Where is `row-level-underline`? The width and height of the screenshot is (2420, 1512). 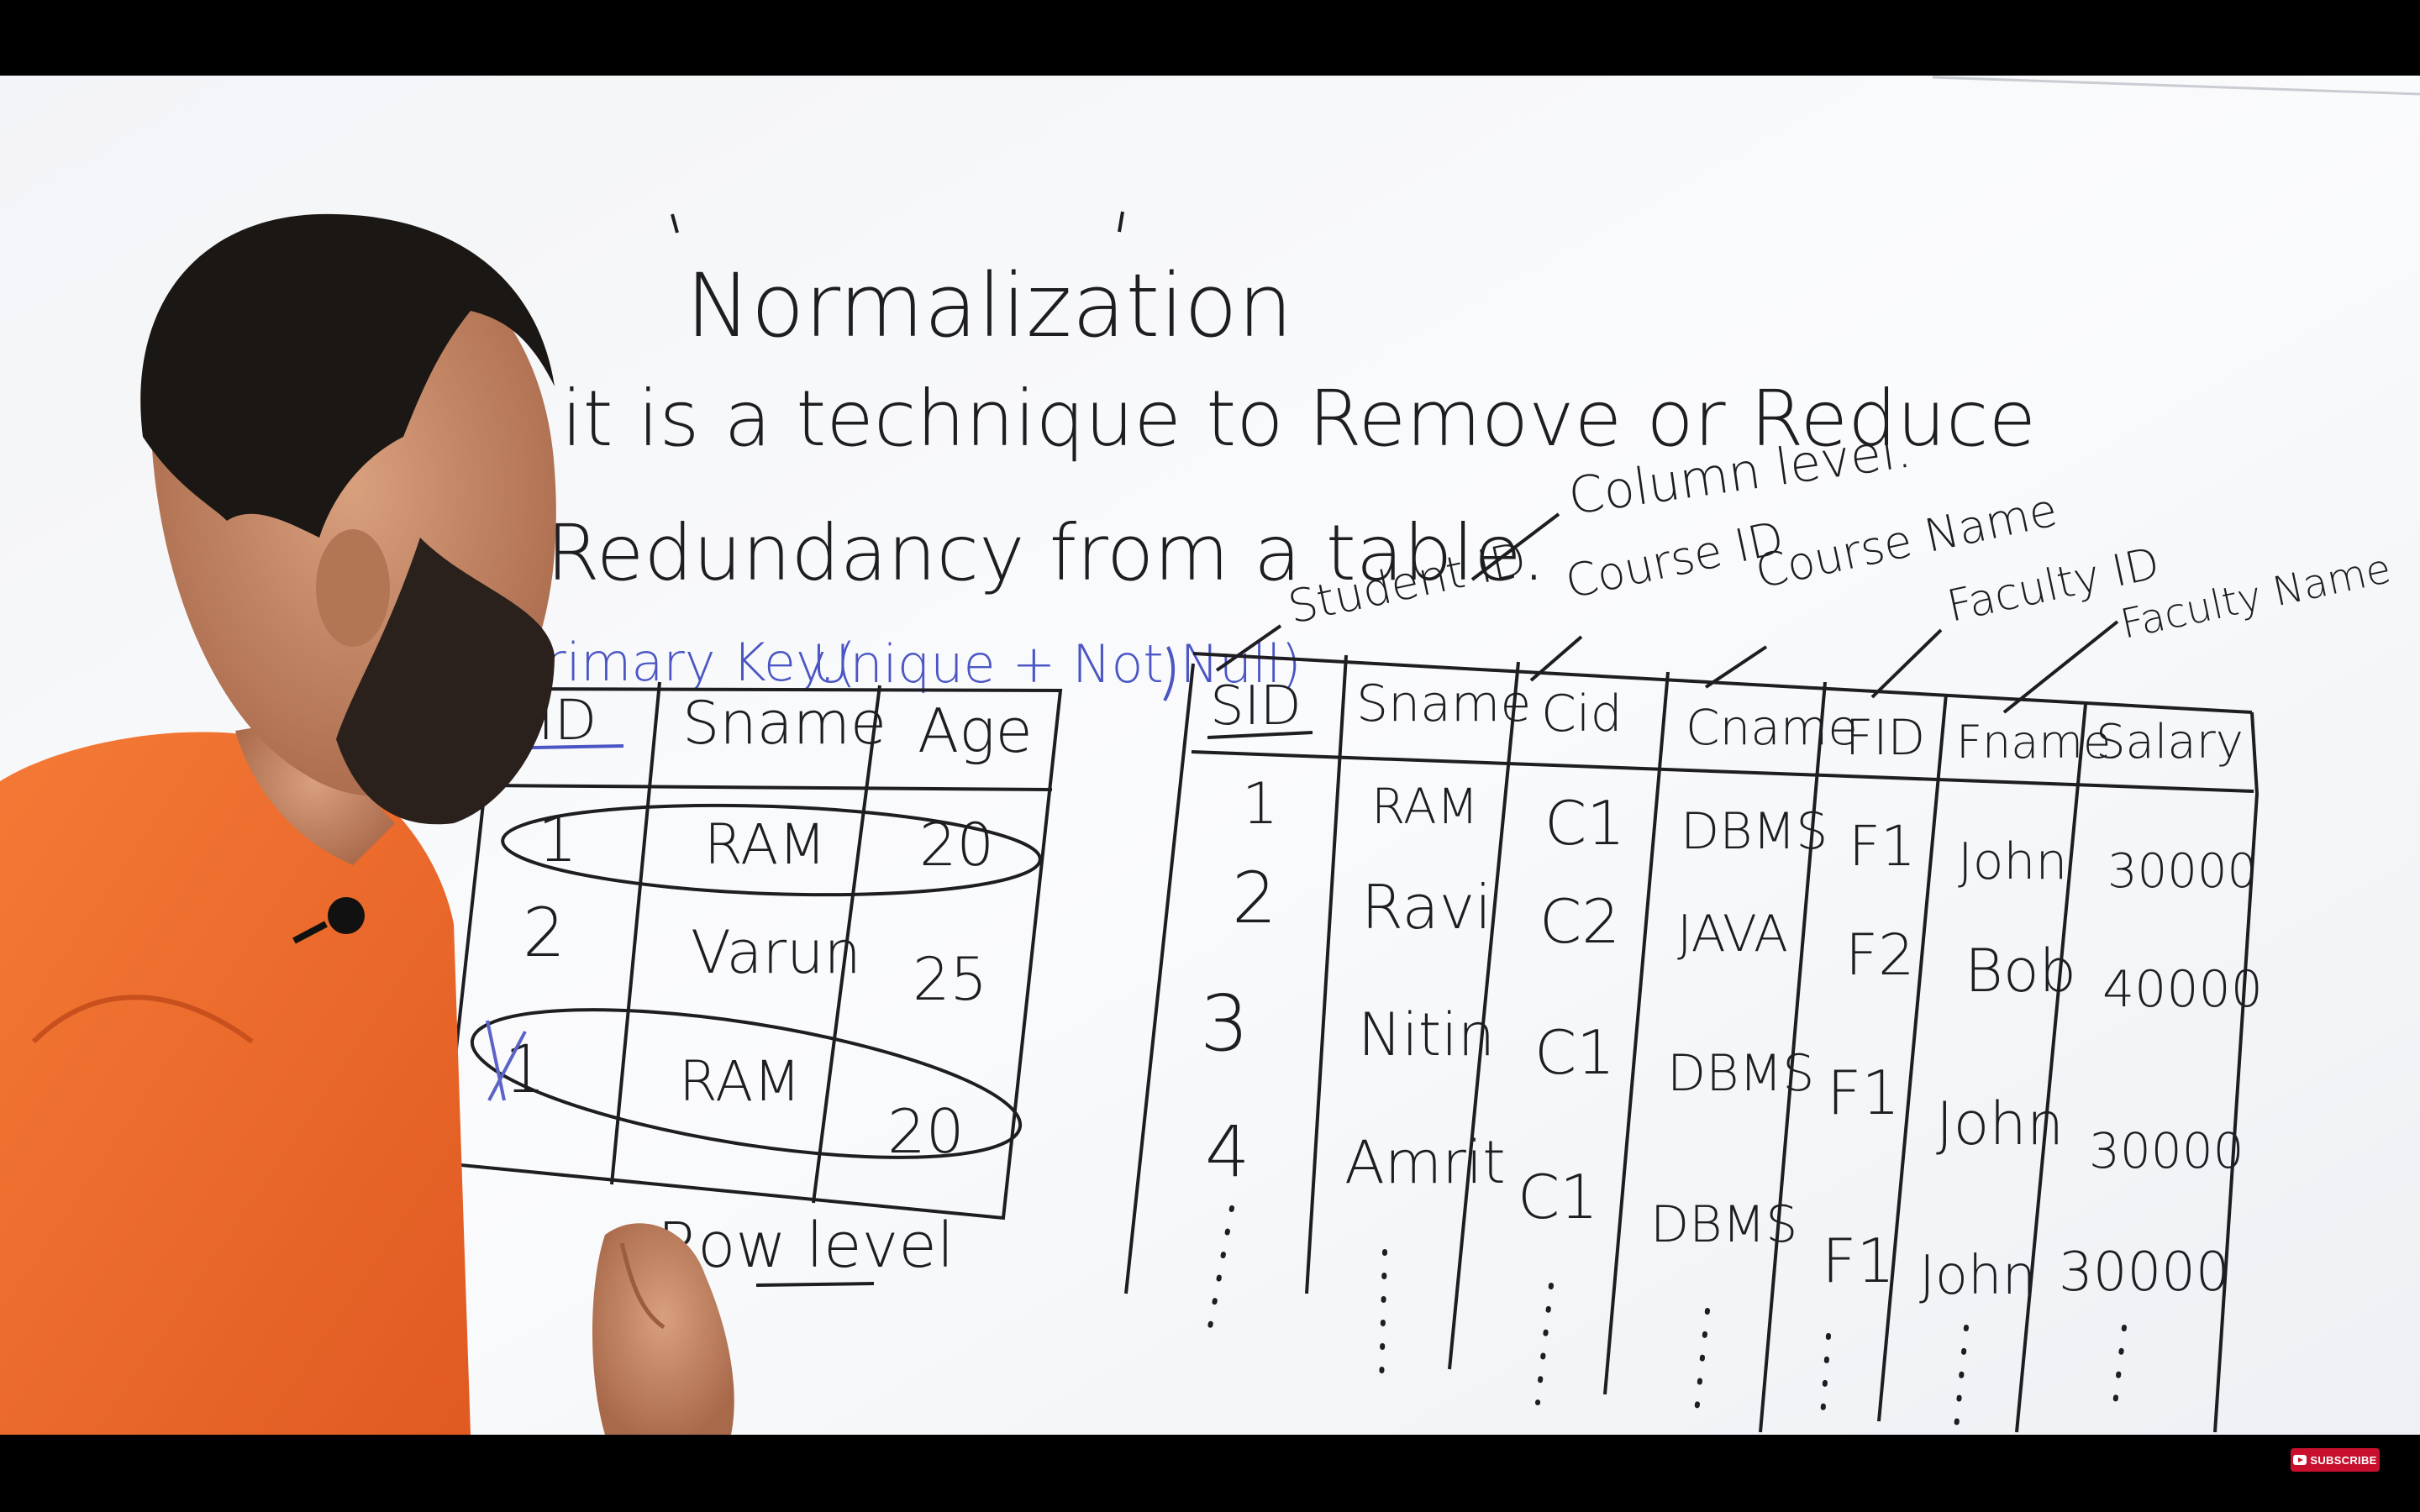
row-level-underline is located at coordinates (815, 1284).